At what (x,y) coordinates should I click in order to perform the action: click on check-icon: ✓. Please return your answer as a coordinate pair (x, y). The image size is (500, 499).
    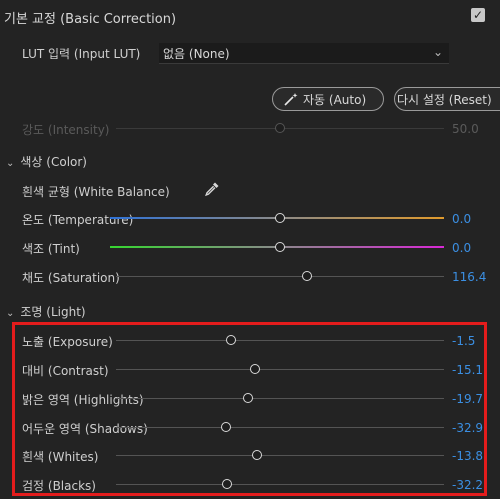
    Looking at the image, I should click on (478, 15).